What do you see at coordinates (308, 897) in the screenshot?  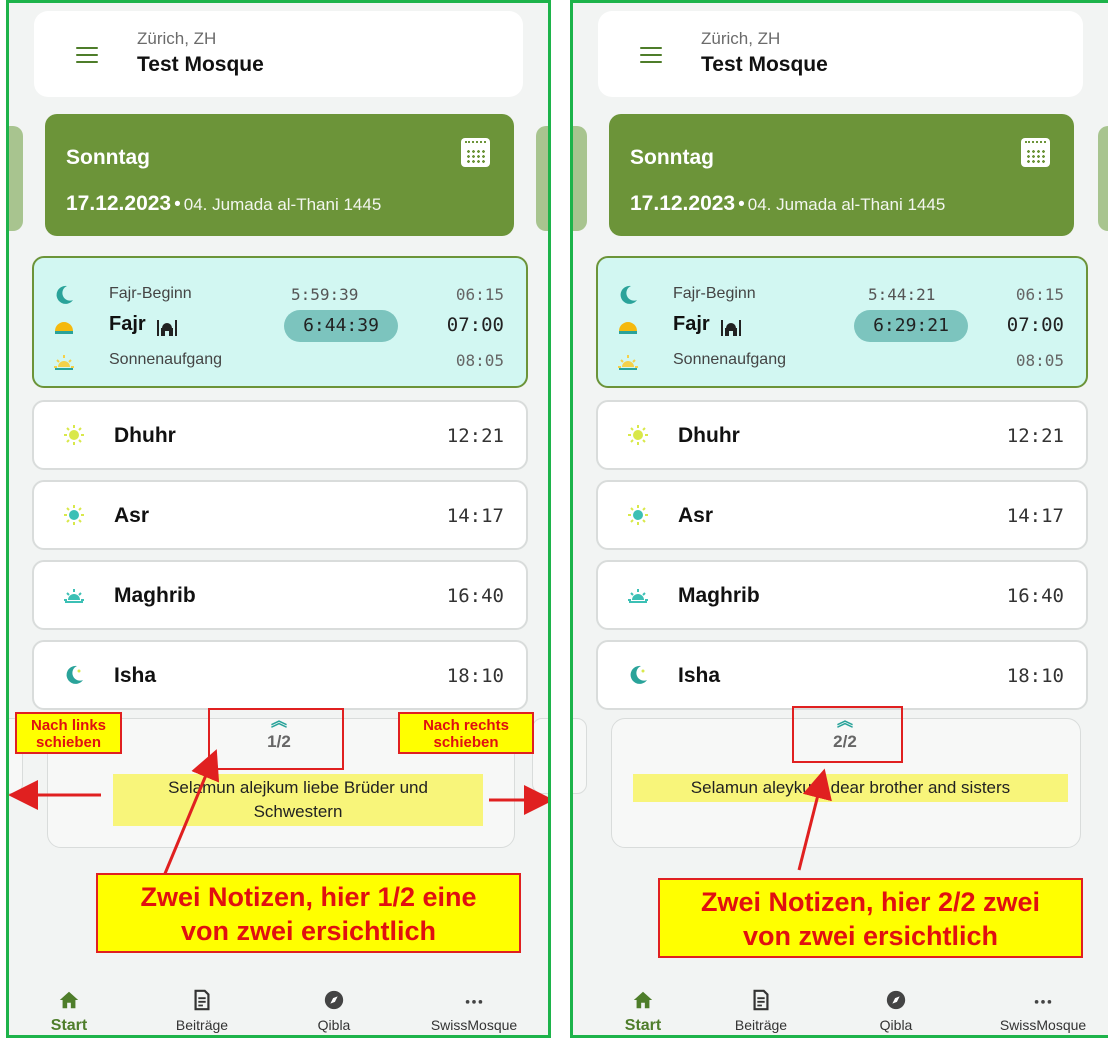 I see `callout-line-1: Zwei Notizen, hier 1/2 eine` at bounding box center [308, 897].